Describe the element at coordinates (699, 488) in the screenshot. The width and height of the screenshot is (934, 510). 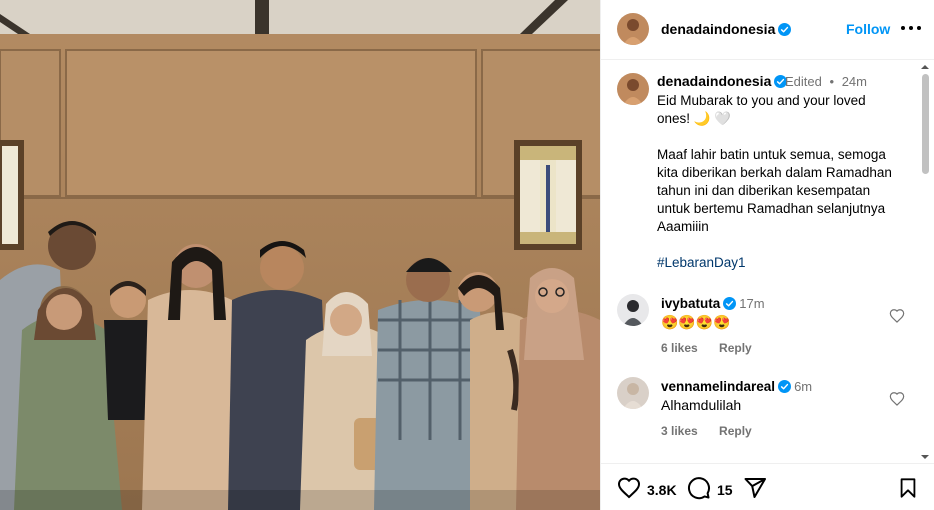
I see `comment-icon` at that location.